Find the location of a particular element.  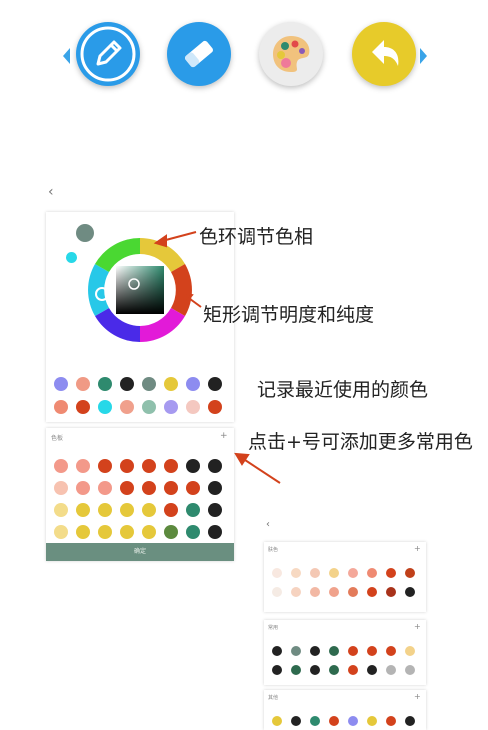

saturation-brightness-rect is located at coordinates (140, 290).